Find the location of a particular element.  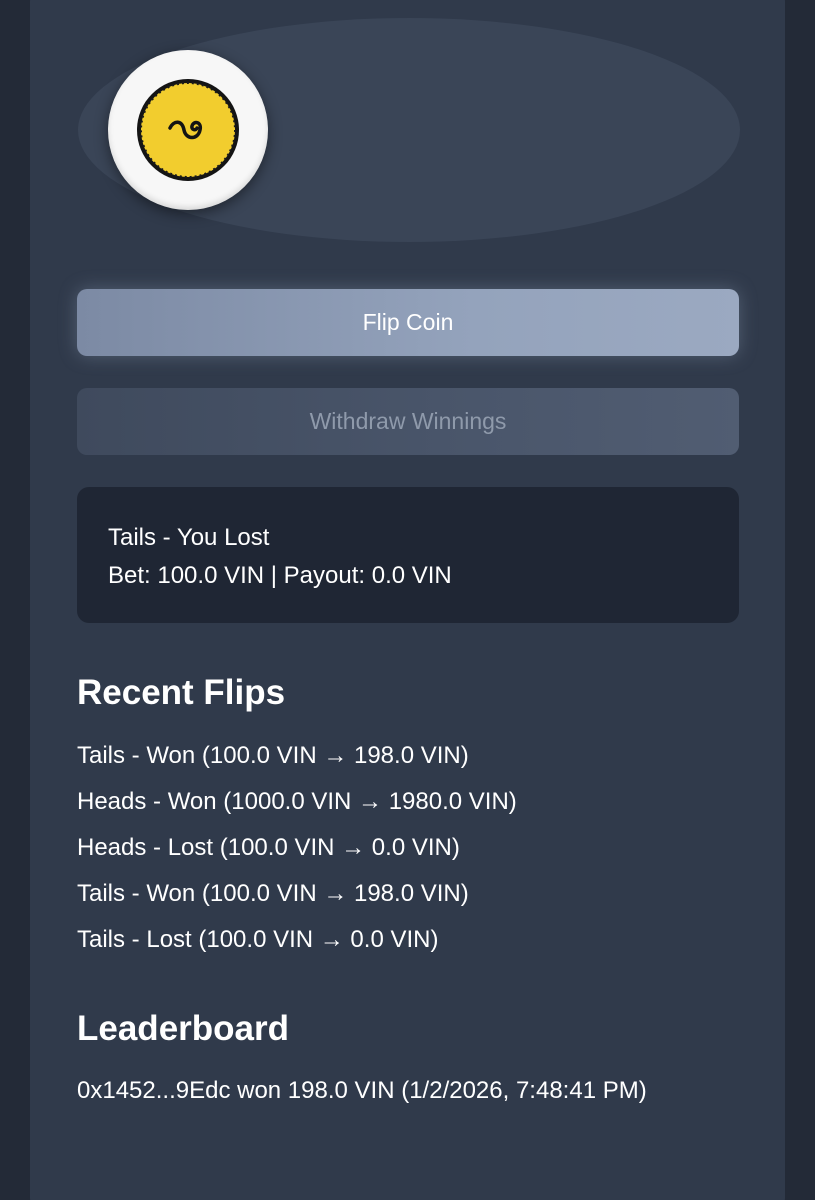

result-outcome: Tails - You Lost is located at coordinates (189, 537).